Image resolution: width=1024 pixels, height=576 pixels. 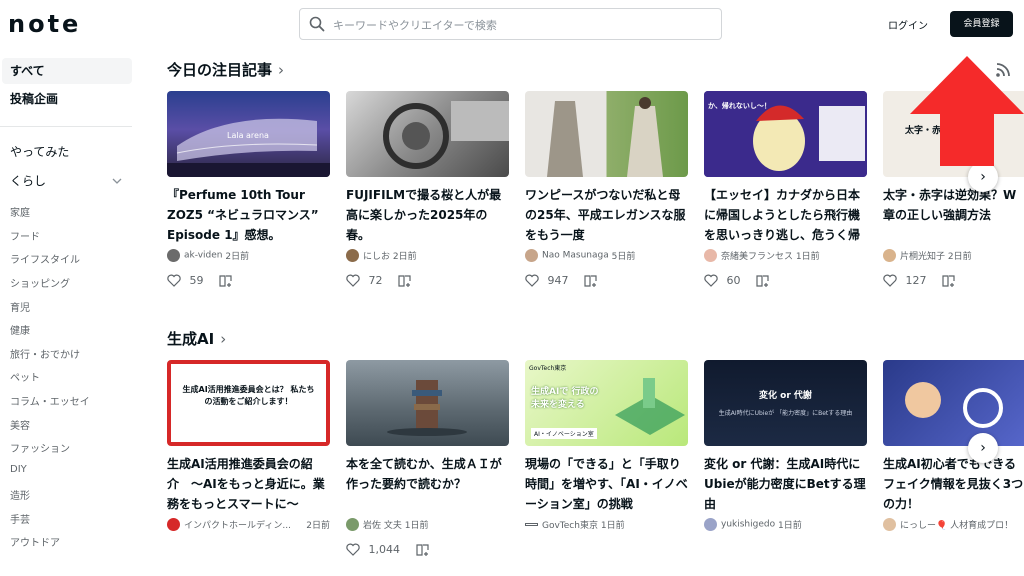 I want to click on red-arrow-annotation, so click(x=967, y=111).